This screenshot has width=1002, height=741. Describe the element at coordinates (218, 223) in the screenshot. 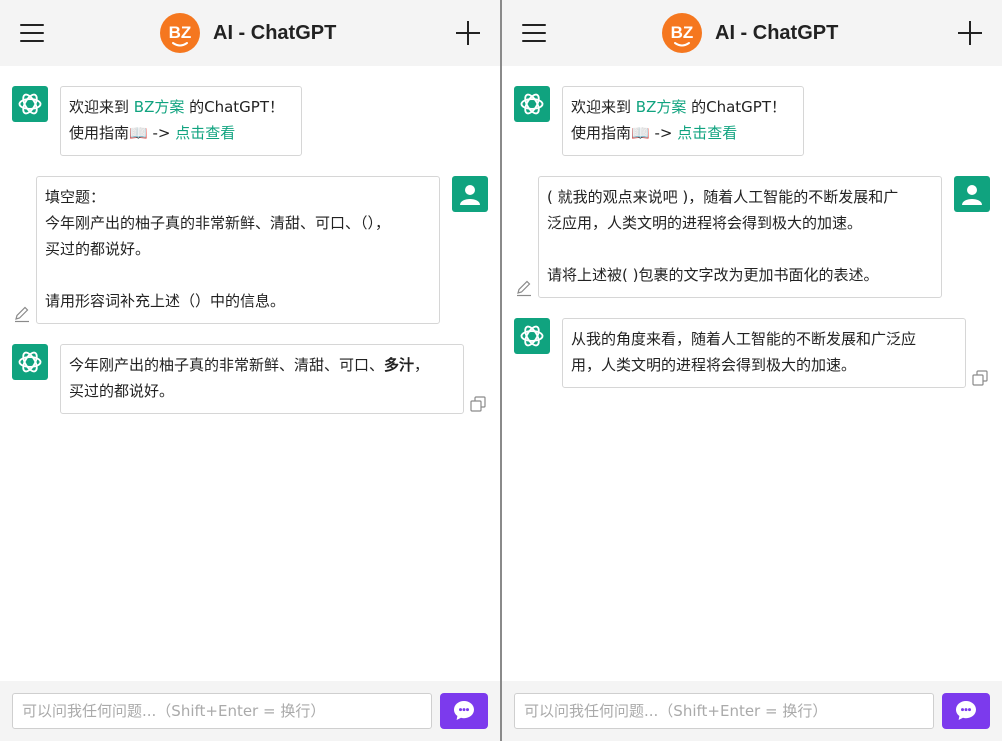

I see `message-line: 今年刚产出的柚子真的非常新鲜、清甜、可口、（），` at that location.